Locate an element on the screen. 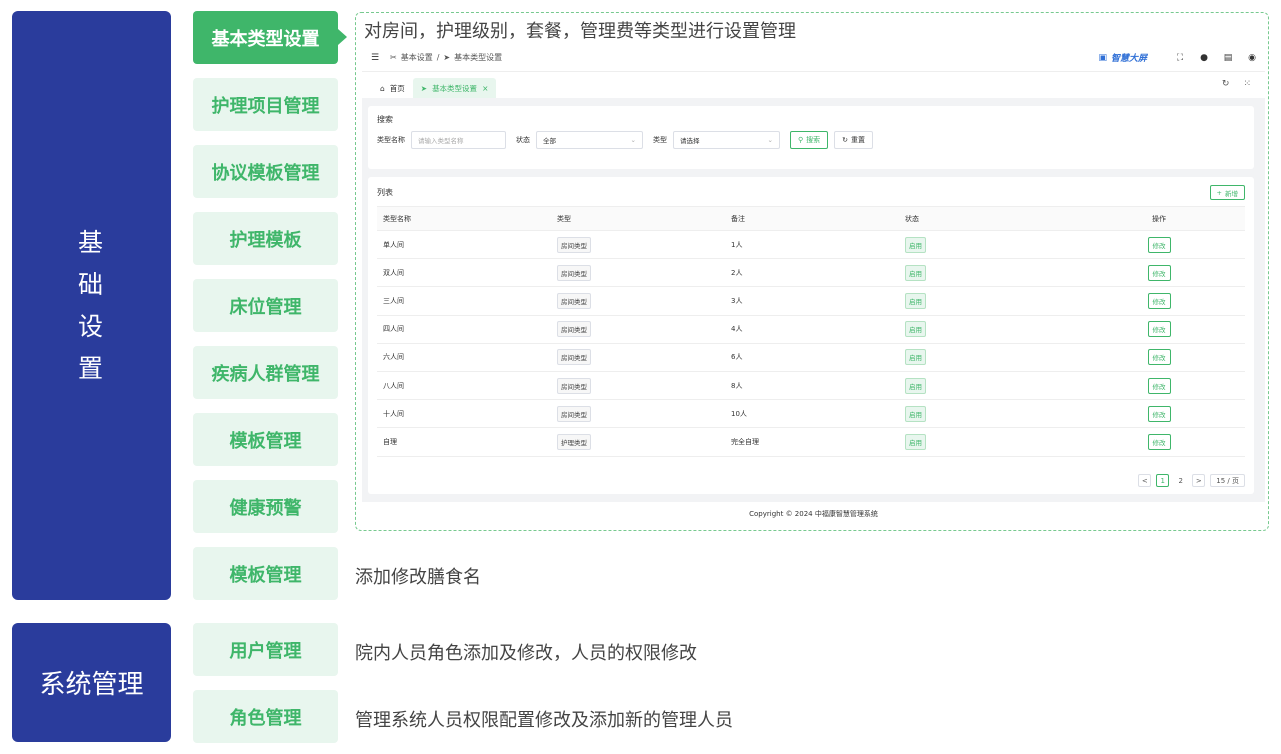  menu-meal-template-management: 模板管理 is located at coordinates (265, 573).